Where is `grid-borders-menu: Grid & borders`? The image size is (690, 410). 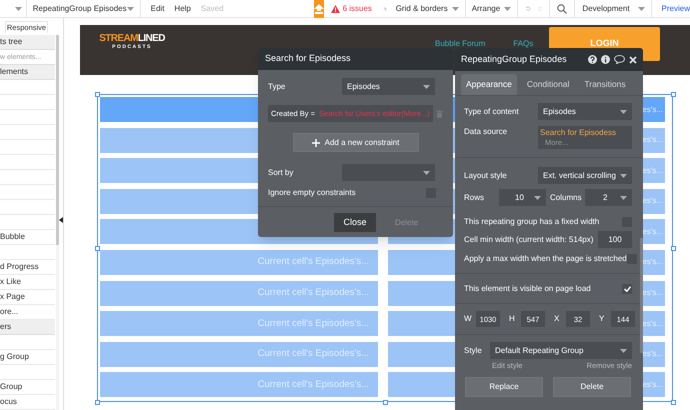
grid-borders-menu: Grid & borders is located at coordinates (431, 8).